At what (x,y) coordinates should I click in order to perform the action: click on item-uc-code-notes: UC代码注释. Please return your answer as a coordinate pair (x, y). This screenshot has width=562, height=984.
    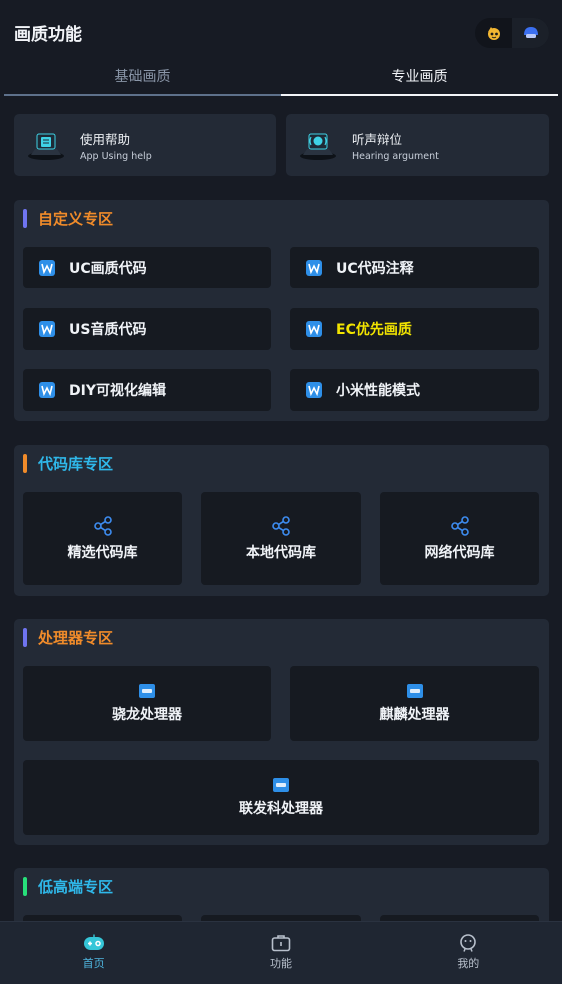
    Looking at the image, I should click on (414, 267).